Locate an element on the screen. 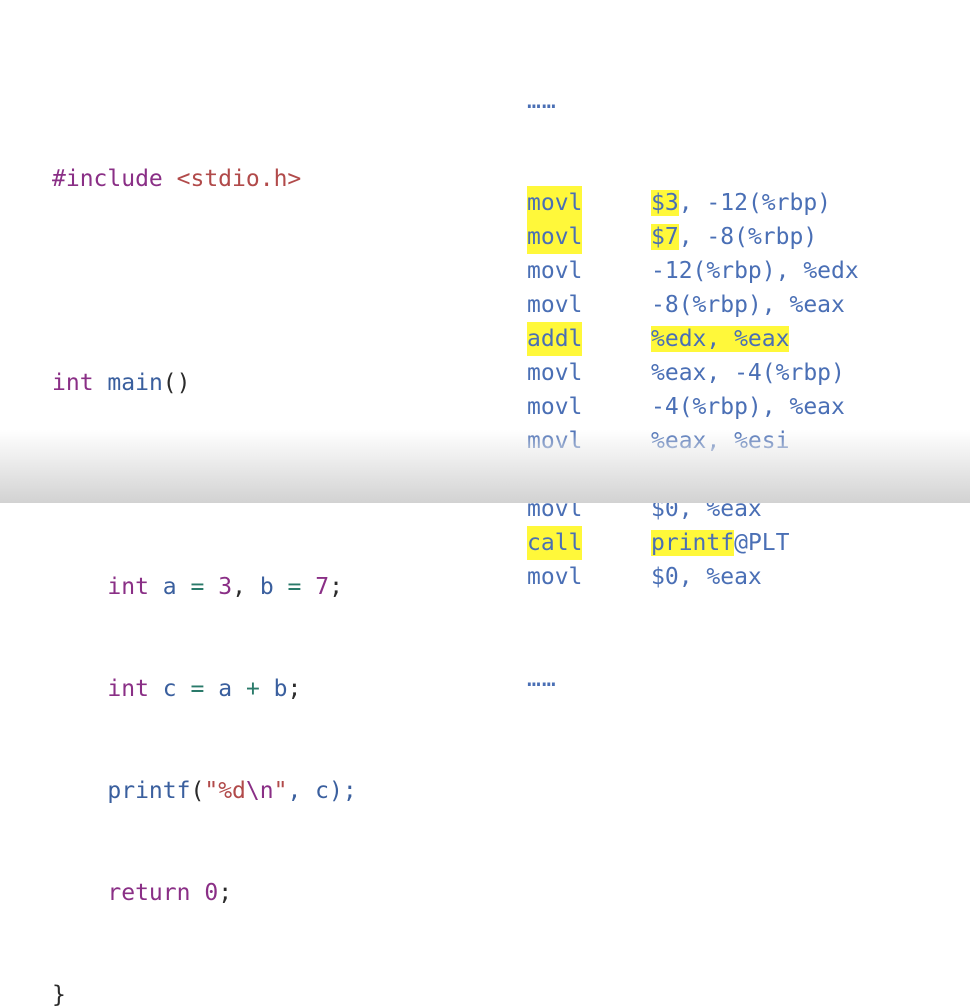  return-line: return 0; is located at coordinates (204, 893).